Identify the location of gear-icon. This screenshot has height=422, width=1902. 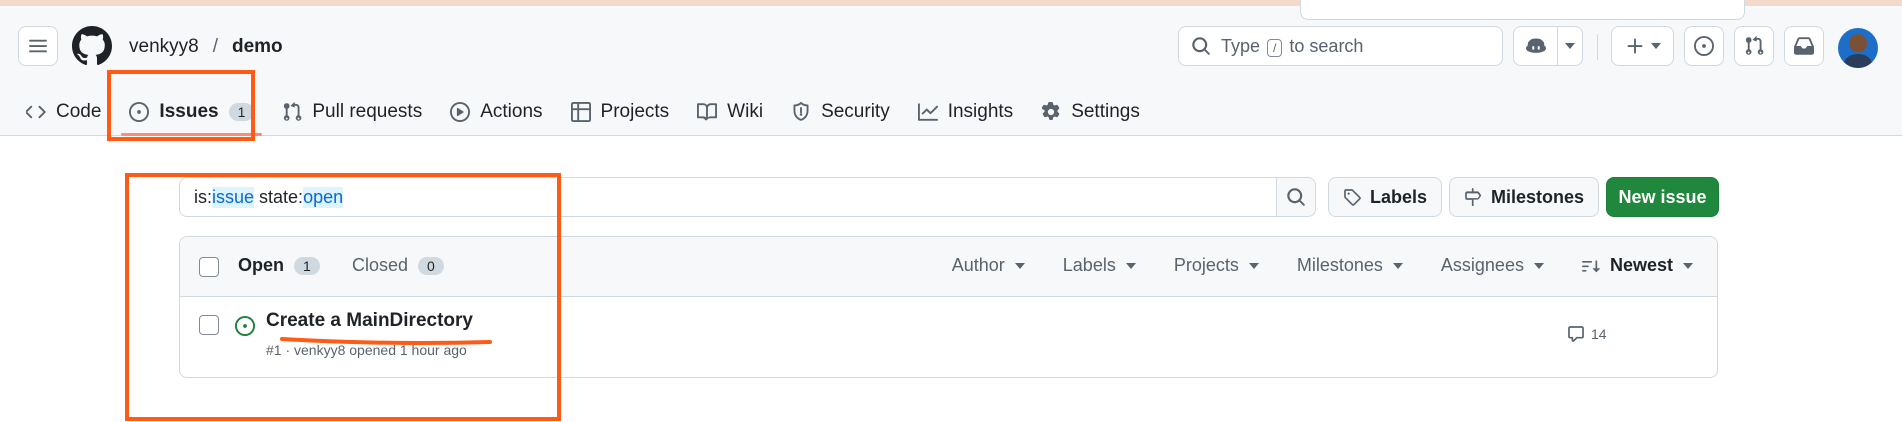
(1051, 111).